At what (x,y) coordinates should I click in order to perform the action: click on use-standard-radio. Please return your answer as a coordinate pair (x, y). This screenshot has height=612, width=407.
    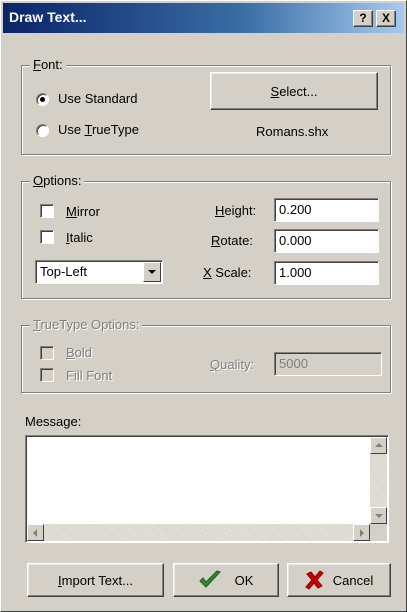
    Looking at the image, I should click on (42, 99).